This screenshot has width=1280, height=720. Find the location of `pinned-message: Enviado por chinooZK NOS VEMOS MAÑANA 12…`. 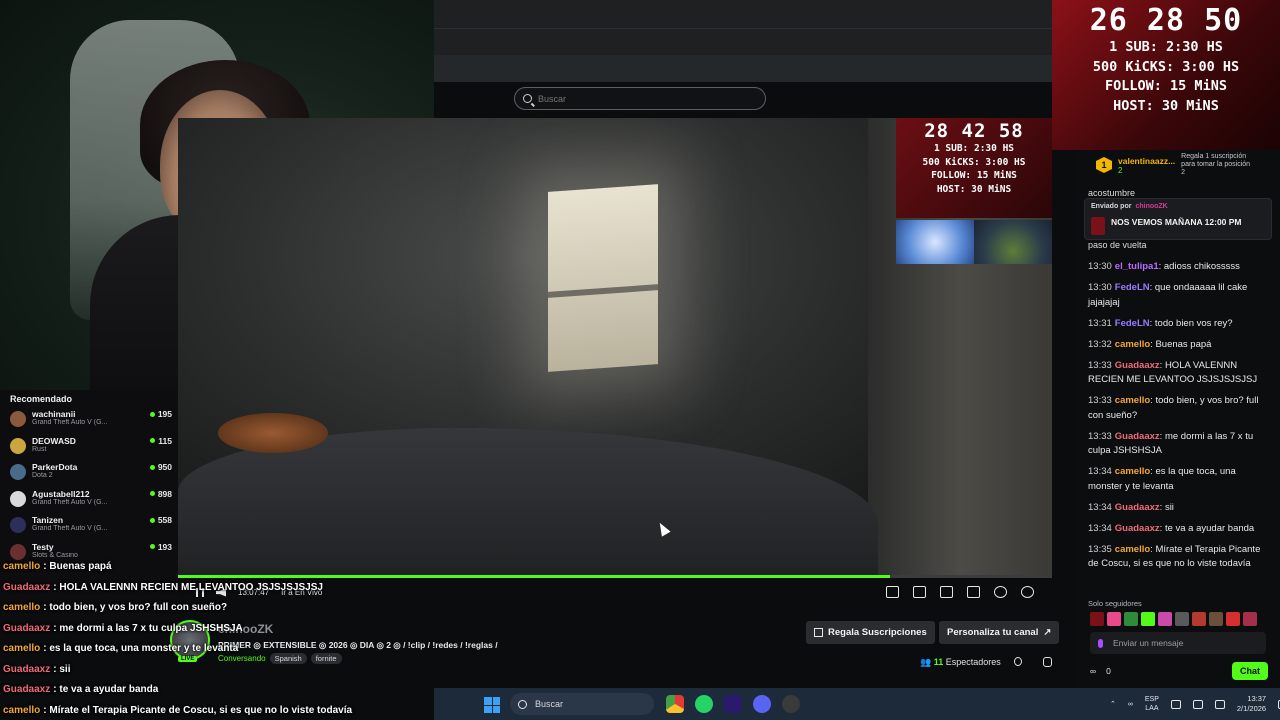

pinned-message: Enviado por chinooZK NOS VEMOS MAÑANA 12… is located at coordinates (1178, 219).